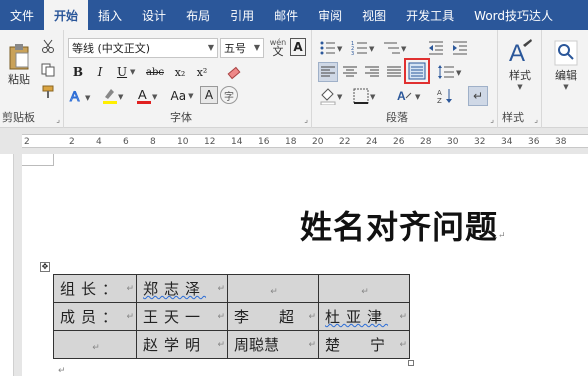 This screenshot has height=376, width=588. Describe the element at coordinates (430, 15) in the screenshot. I see `tab-developer: 开发工具` at that location.